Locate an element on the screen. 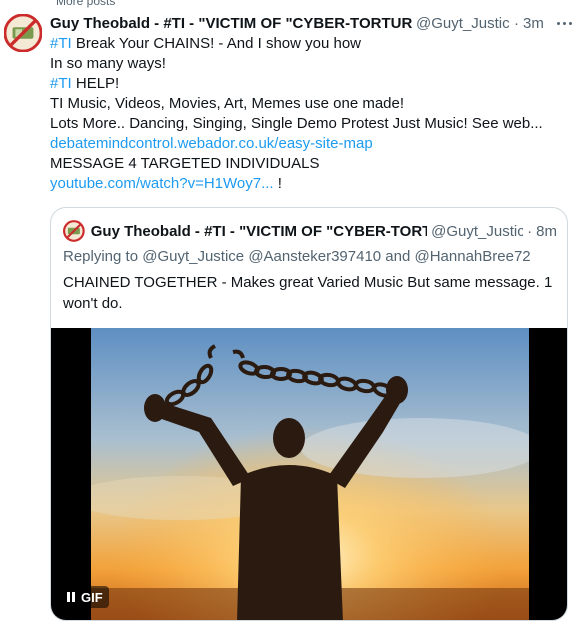 This screenshot has height=626, width=584. more-posts-label: More posts is located at coordinates (86, 4).